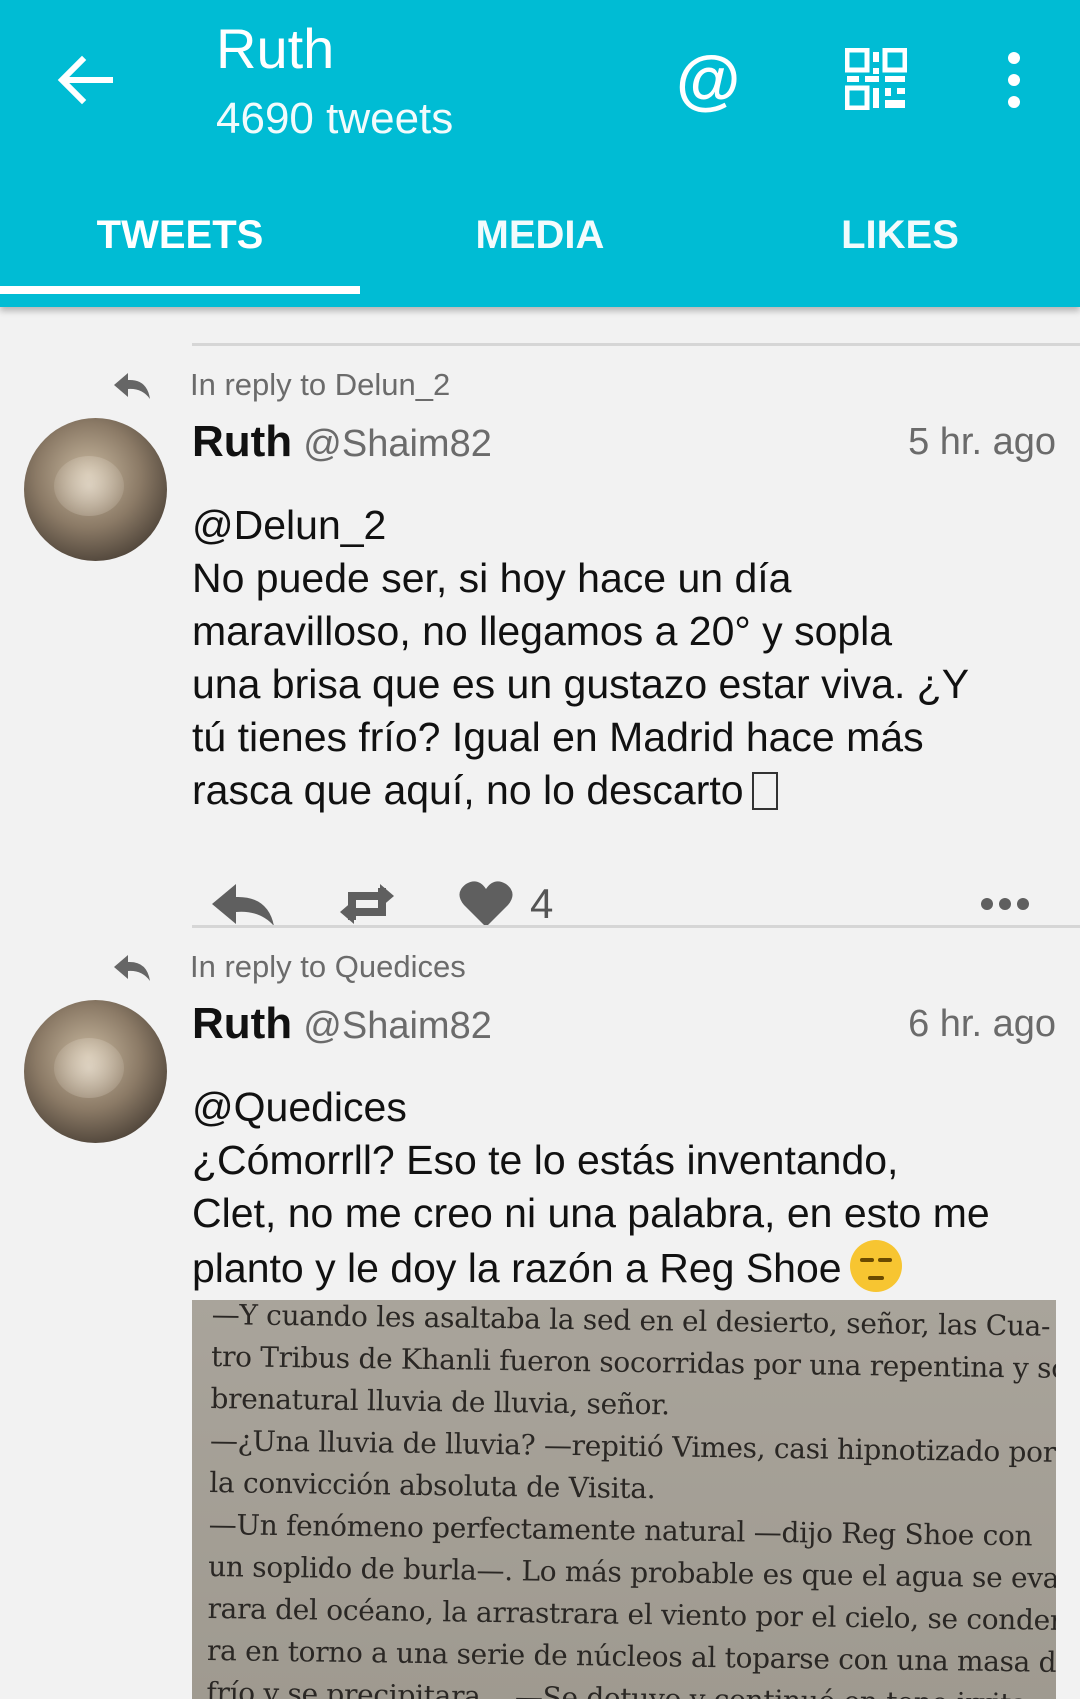  Describe the element at coordinates (243, 905) in the screenshot. I see `reply-icon` at that location.